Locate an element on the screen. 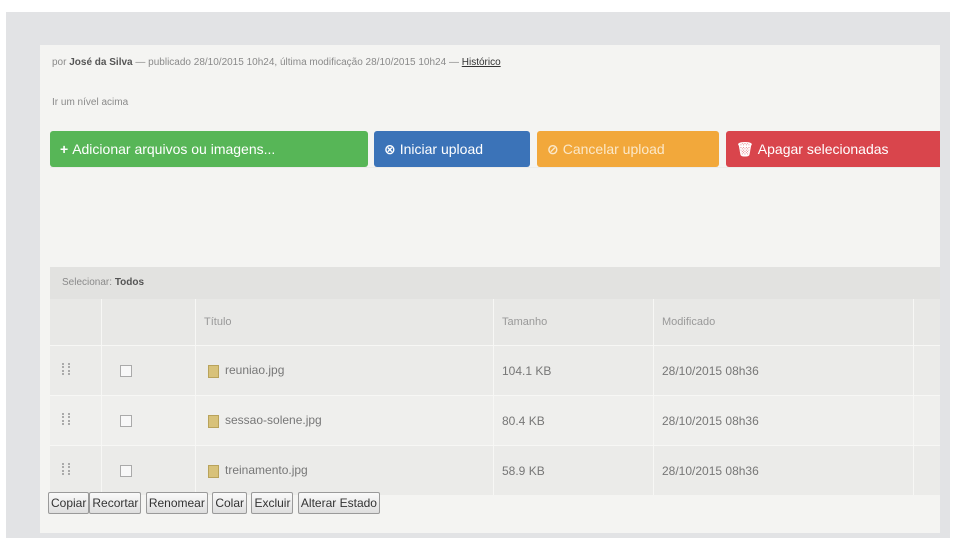 This screenshot has width=956, height=542. delete-button: Excluir is located at coordinates (272, 503).